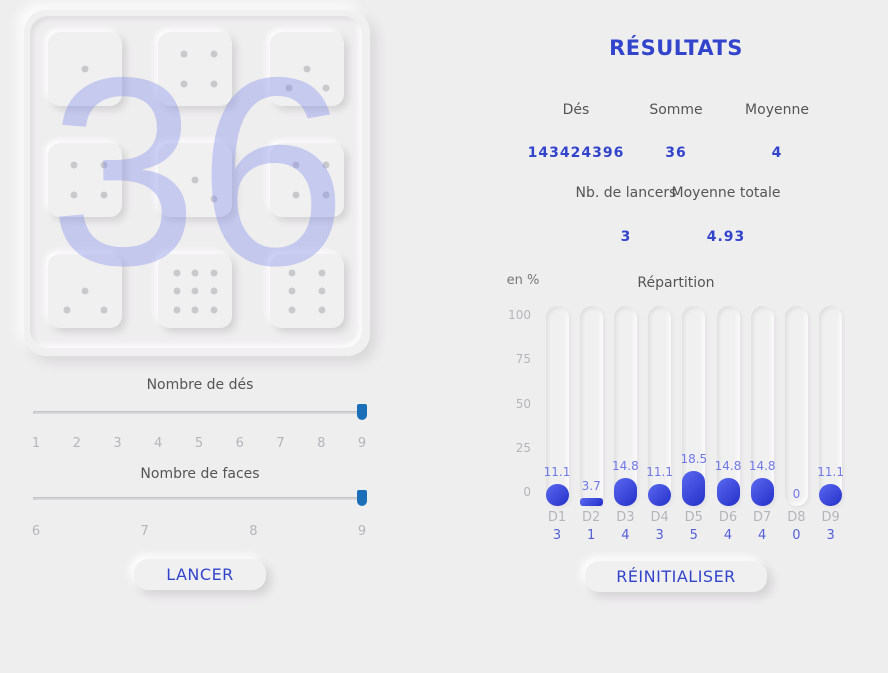  What do you see at coordinates (523, 403) in the screenshot?
I see `y-tick-label: 50` at bounding box center [523, 403].